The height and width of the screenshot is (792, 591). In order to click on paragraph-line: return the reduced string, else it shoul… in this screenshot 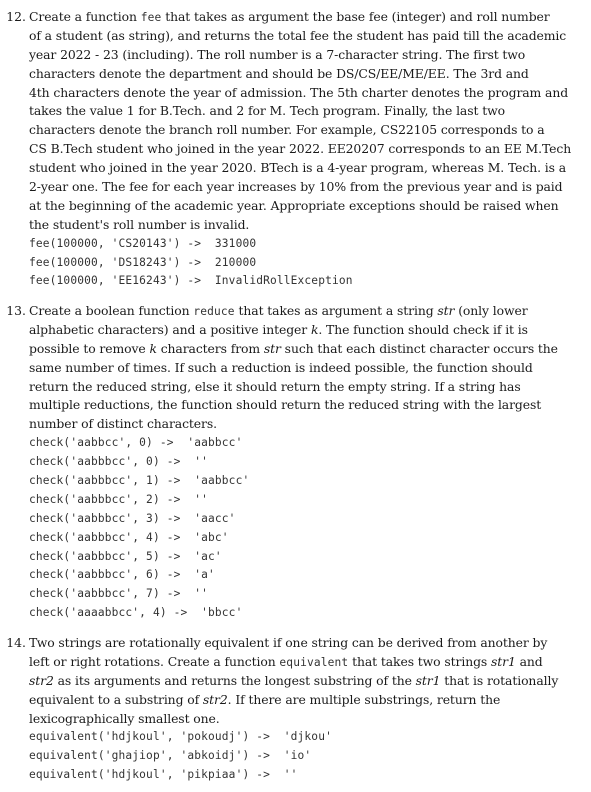, I will do `click(293, 387)`.